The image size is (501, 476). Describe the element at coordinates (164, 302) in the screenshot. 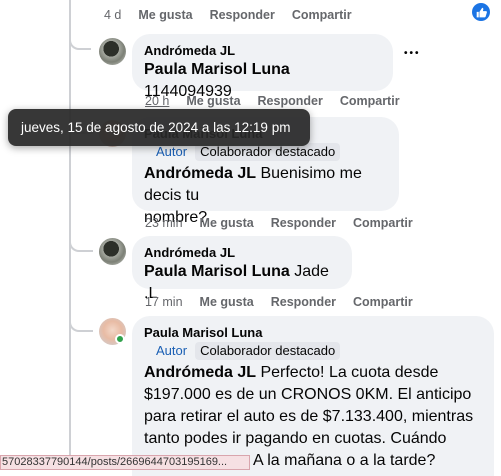

I see `comment-timestamp: 17 min` at that location.